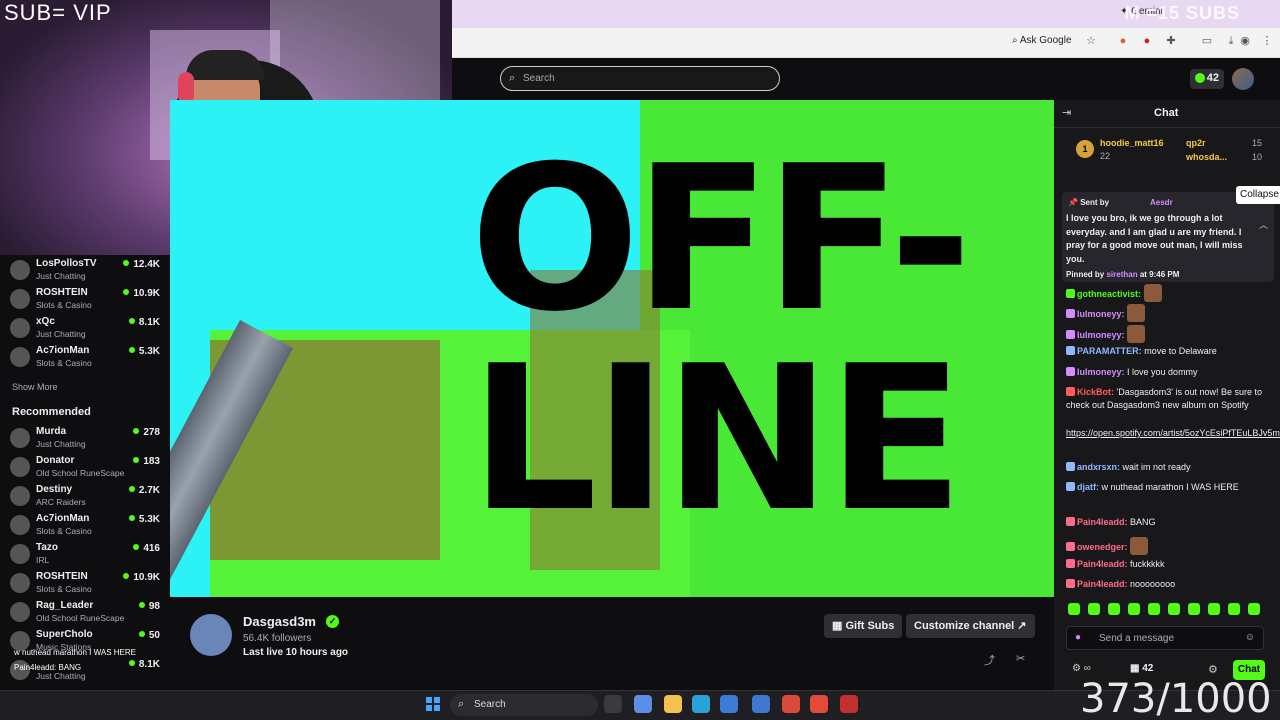 Image resolution: width=1280 pixels, height=720 pixels. Describe the element at coordinates (640, 78) in the screenshot. I see `search-input: ⌕ Search` at that location.